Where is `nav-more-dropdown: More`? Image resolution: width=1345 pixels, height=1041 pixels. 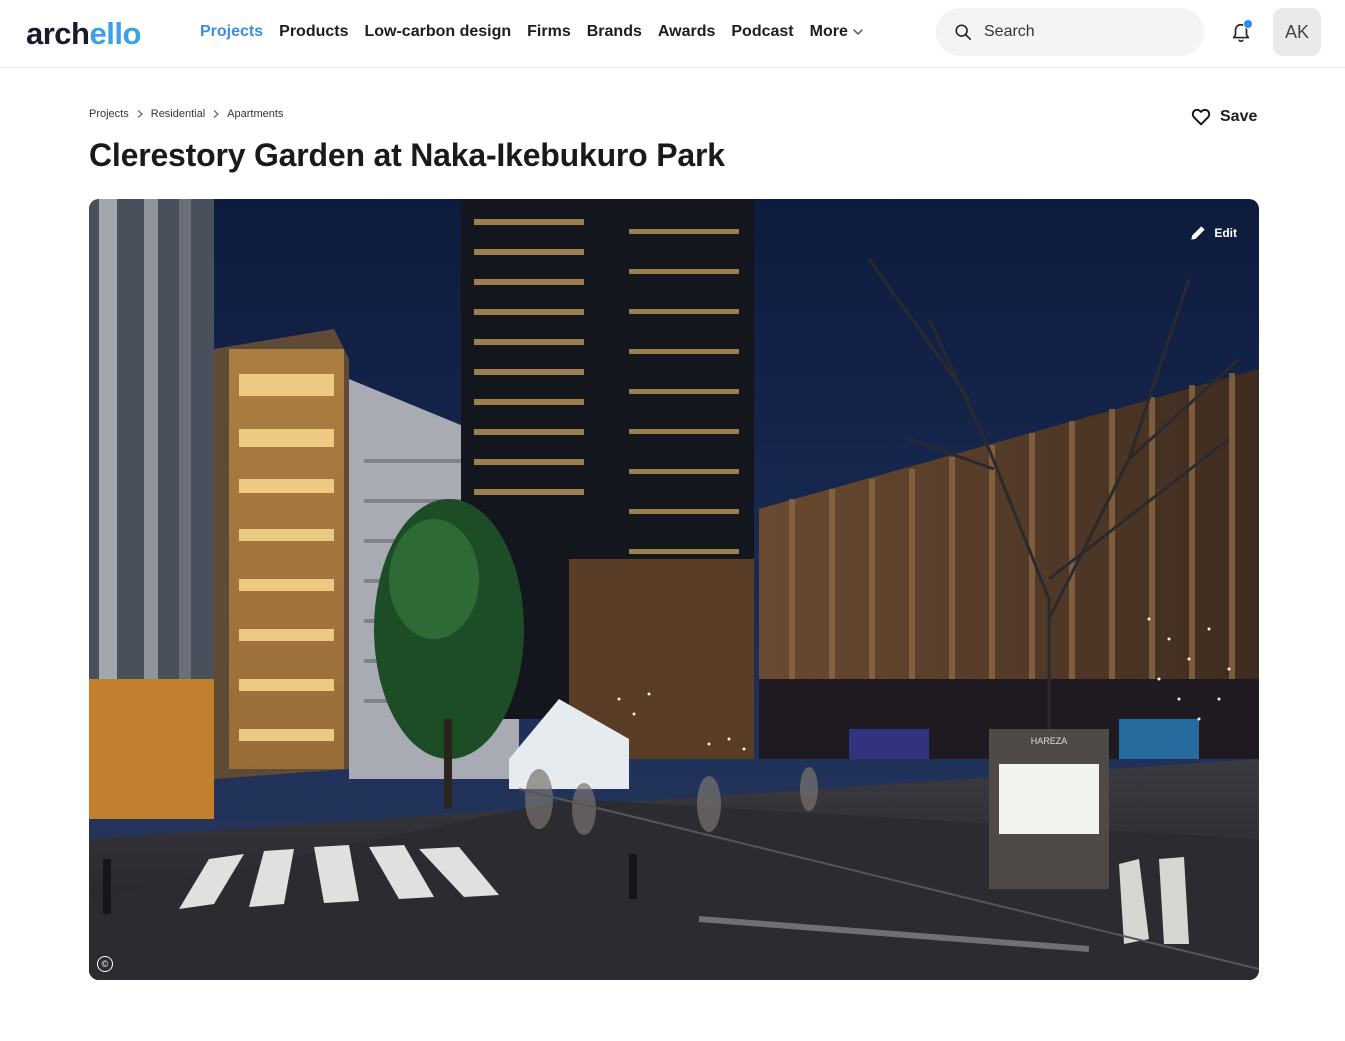 nav-more-dropdown: More is located at coordinates (837, 32).